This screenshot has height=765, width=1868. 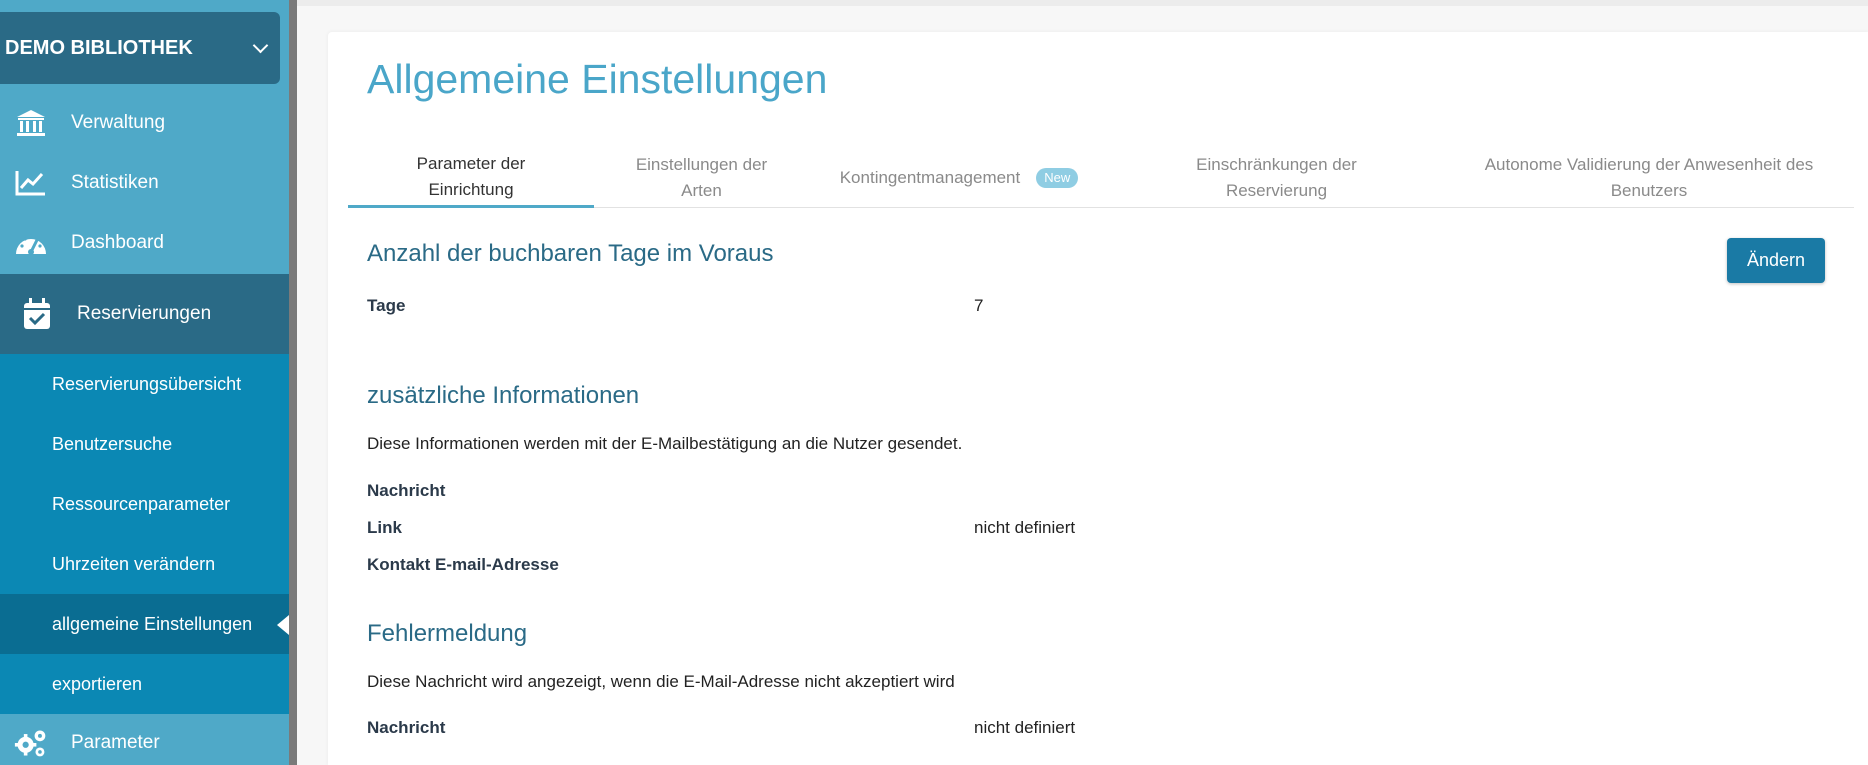 What do you see at coordinates (115, 742) in the screenshot?
I see `sidebar-item-label: Parameter` at bounding box center [115, 742].